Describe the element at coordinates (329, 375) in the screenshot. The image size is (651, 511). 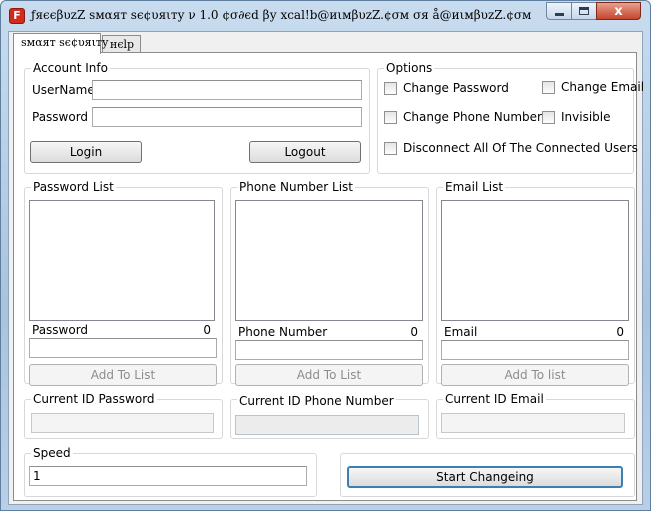
I see `add-phone-button: Add To List` at that location.